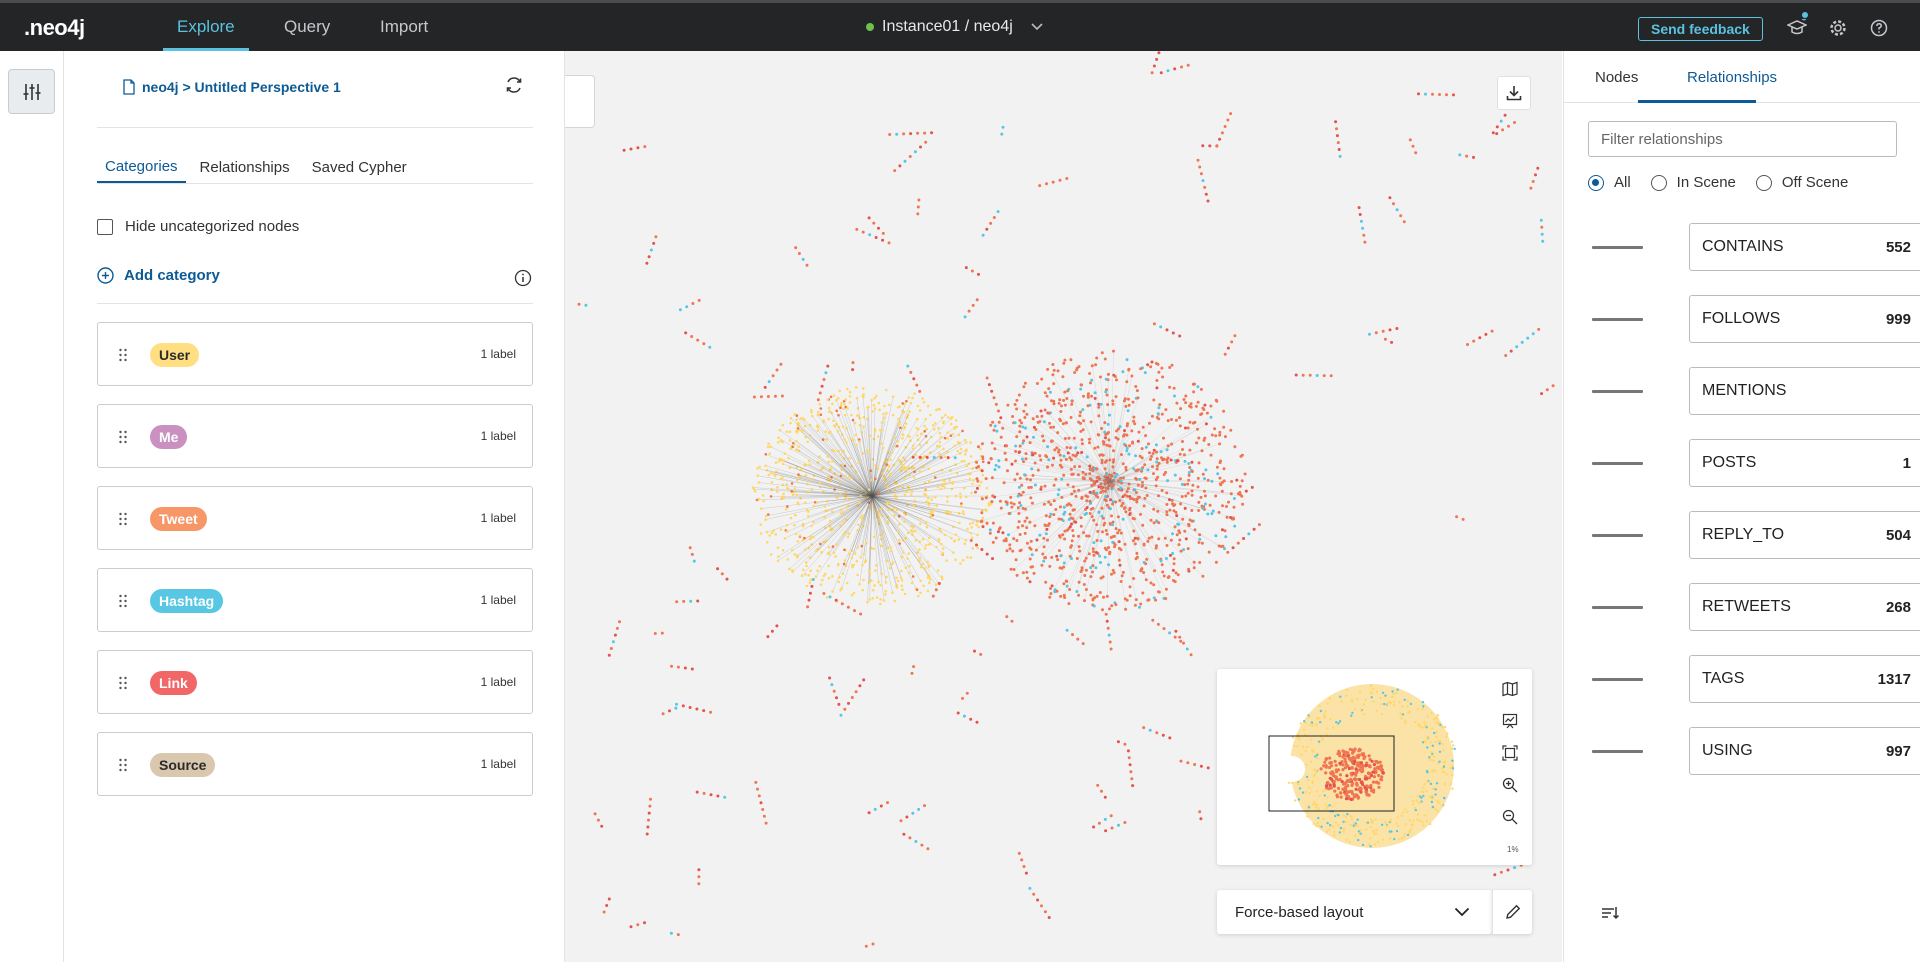  What do you see at coordinates (315, 354) in the screenshot?
I see `category-card: User 1 label` at bounding box center [315, 354].